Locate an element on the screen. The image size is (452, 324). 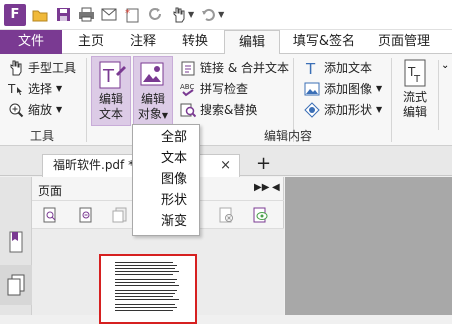
save-icon is located at coordinates (63, 15).